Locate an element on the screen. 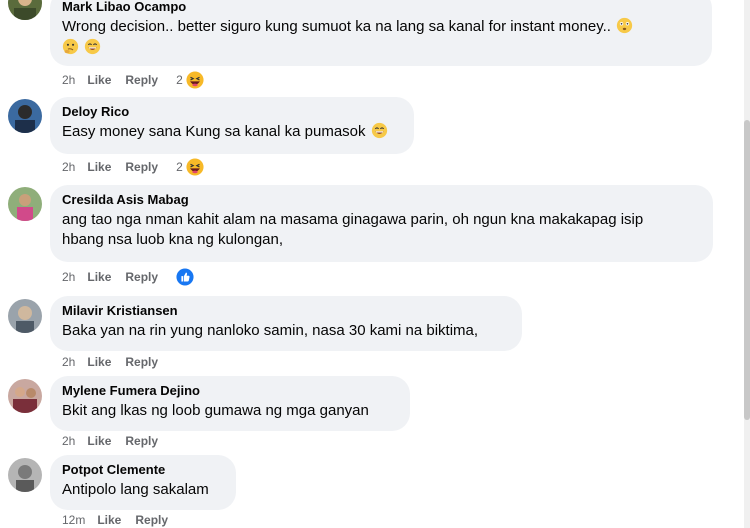  comment-author: Milavir Kristiansen is located at coordinates (286, 310).